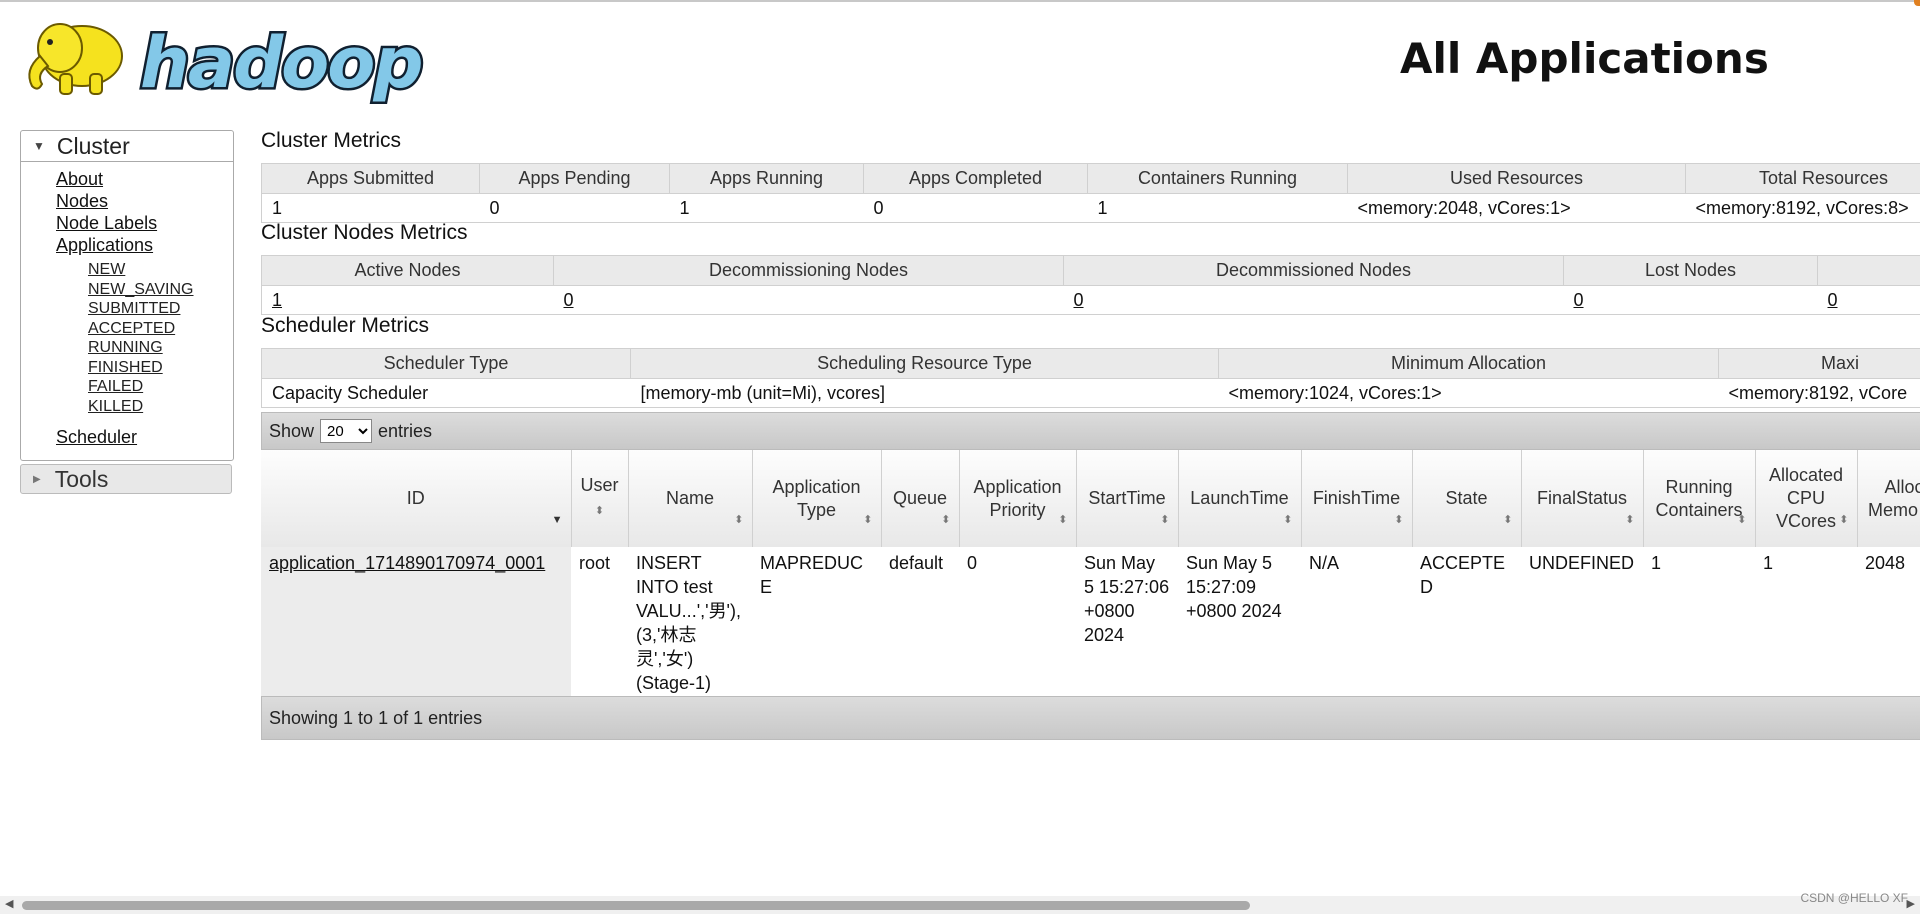  Describe the element at coordinates (599, 485) in the screenshot. I see `col-user-label: User` at that location.